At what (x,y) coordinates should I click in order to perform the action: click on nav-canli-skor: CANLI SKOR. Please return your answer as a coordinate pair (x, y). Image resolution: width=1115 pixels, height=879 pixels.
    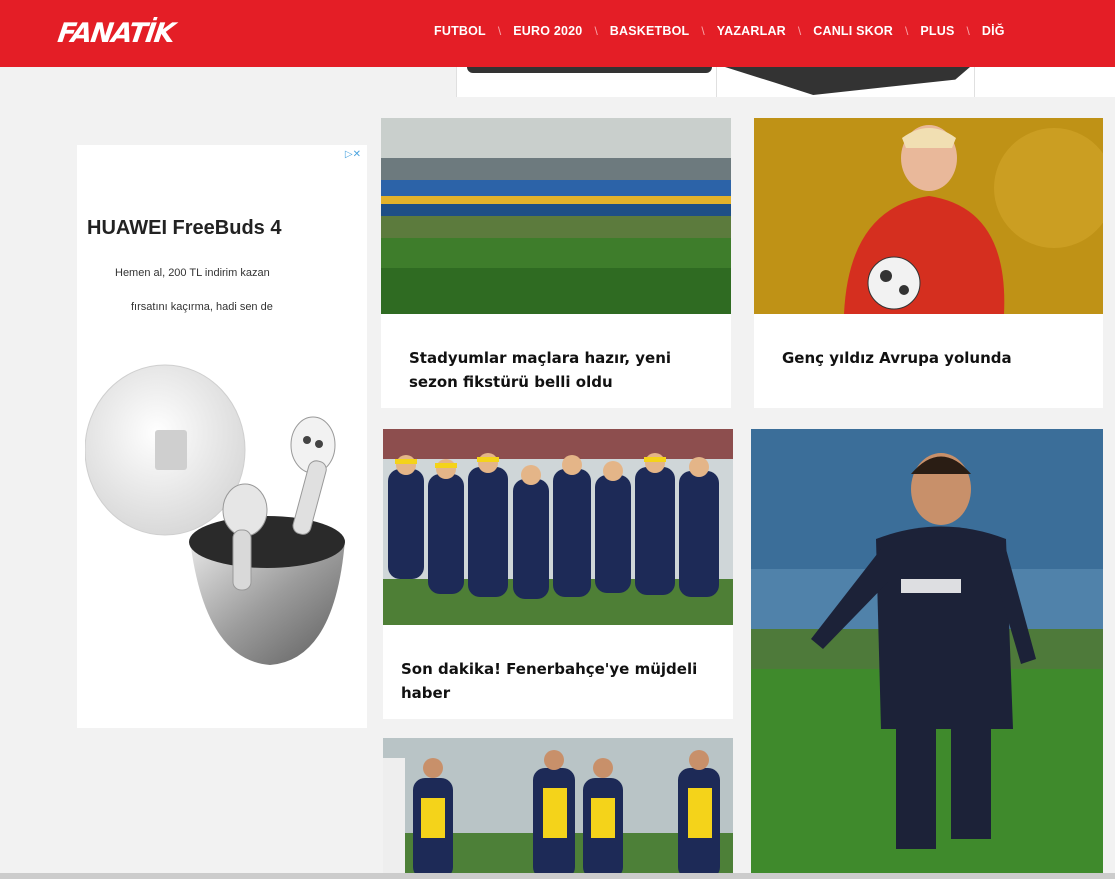
    Looking at the image, I should click on (853, 31).